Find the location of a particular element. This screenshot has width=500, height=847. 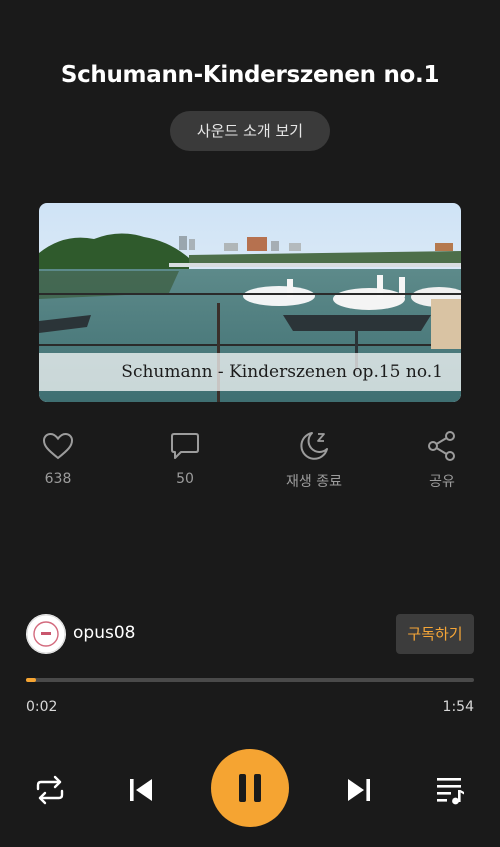

skip-next-icon is located at coordinates (359, 790).